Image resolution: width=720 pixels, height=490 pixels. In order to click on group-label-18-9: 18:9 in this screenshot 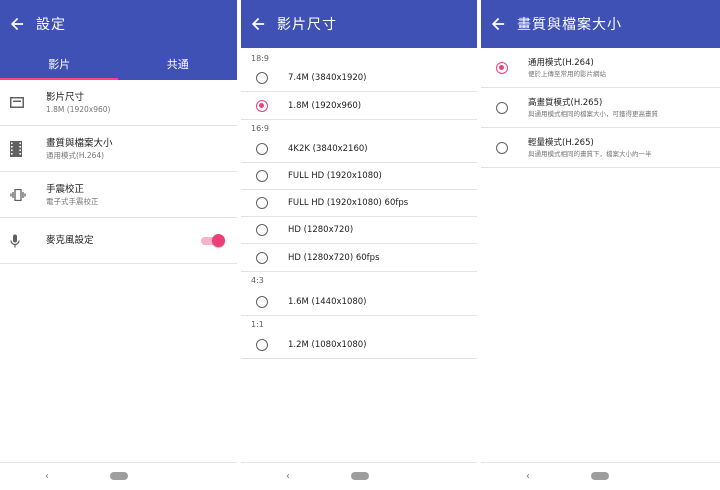, I will do `click(260, 58)`.